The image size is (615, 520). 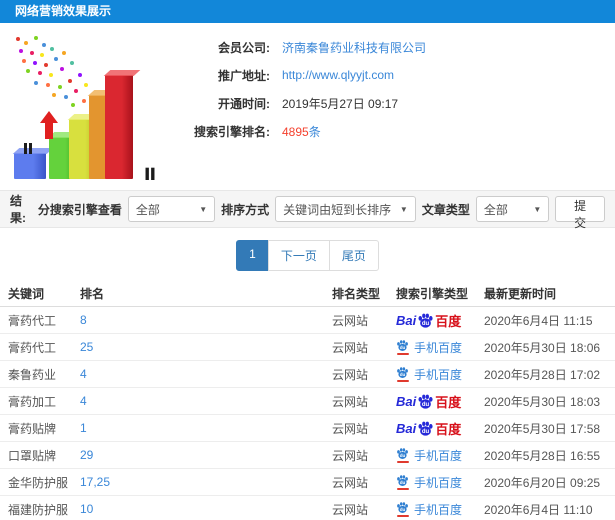 I want to click on table-row: 秦鲁药业 4 云网站 du 手机百度 2020年5月28日 17:02, so click(x=307, y=374).